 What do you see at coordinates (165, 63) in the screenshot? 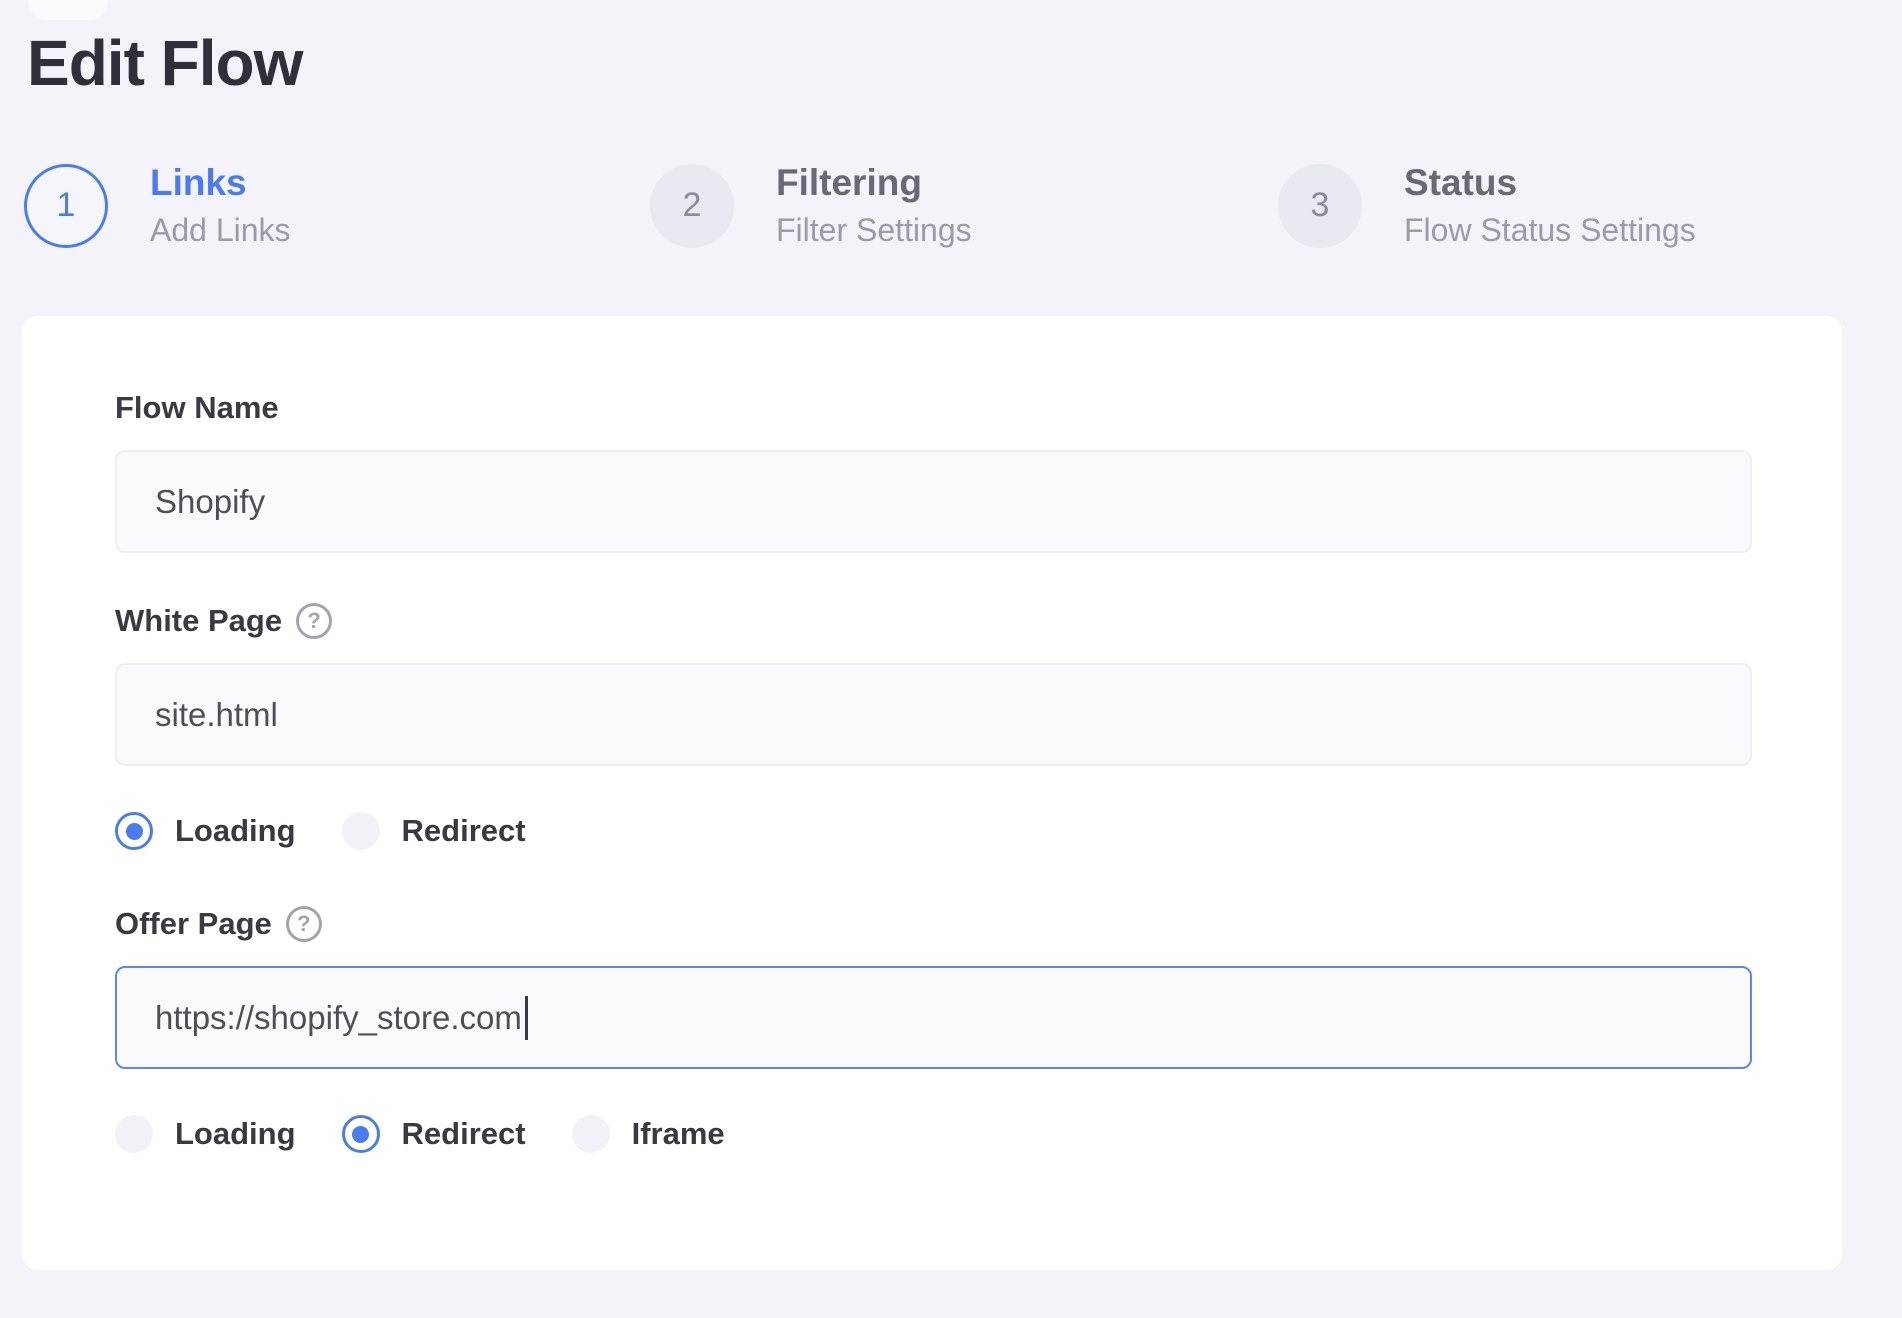
I see `page-title: Edit Flow` at bounding box center [165, 63].